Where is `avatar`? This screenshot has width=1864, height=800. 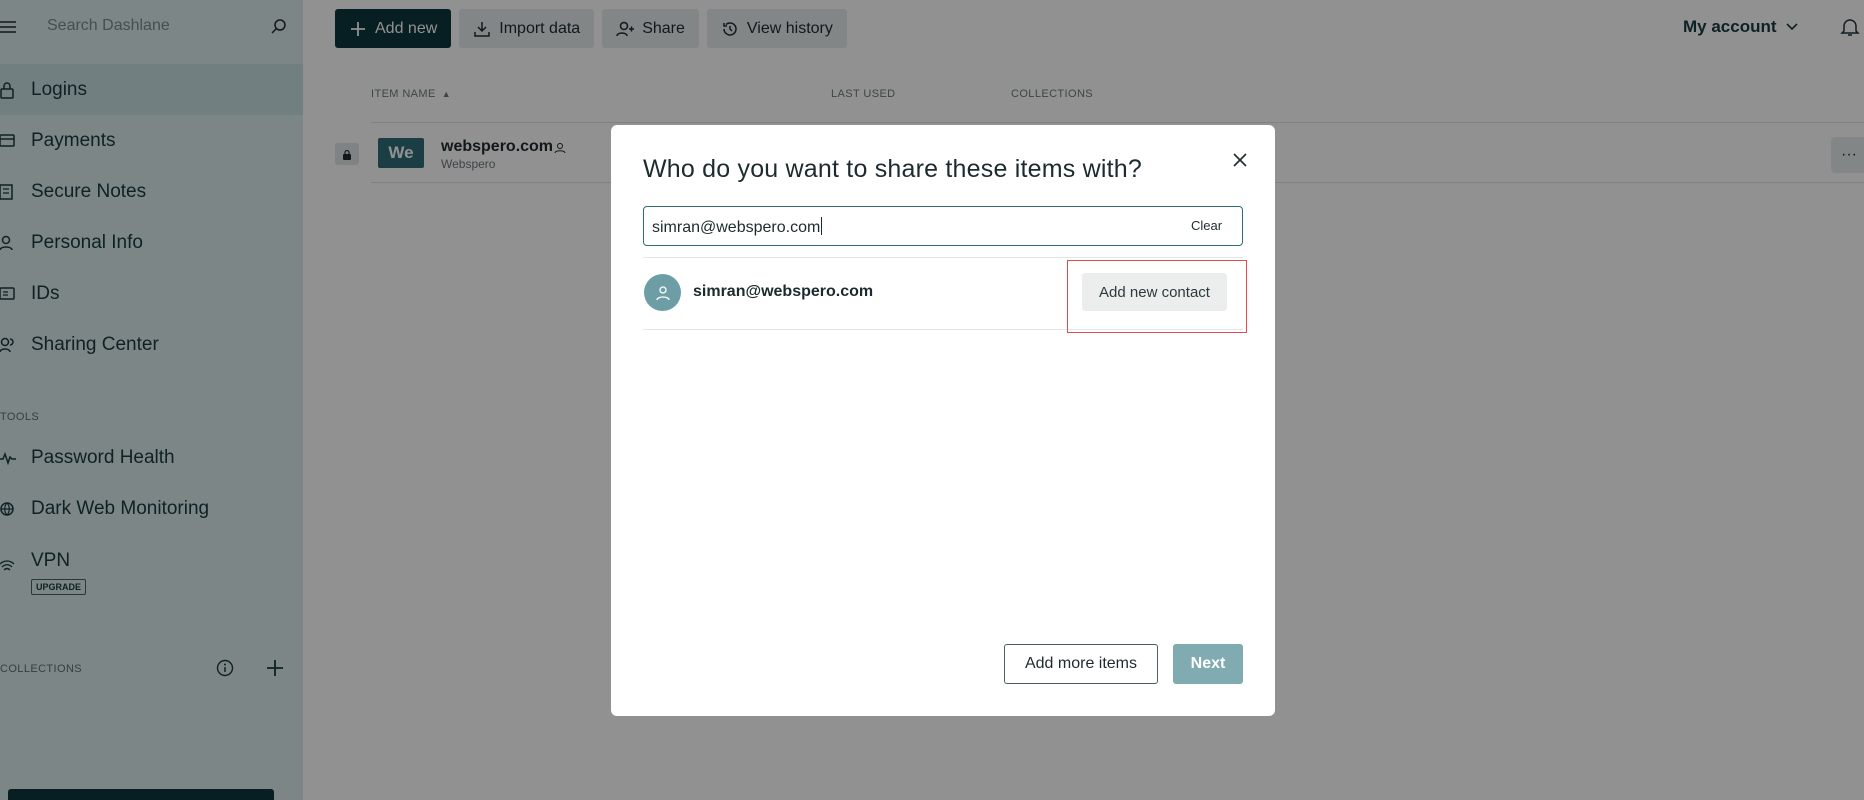 avatar is located at coordinates (662, 292).